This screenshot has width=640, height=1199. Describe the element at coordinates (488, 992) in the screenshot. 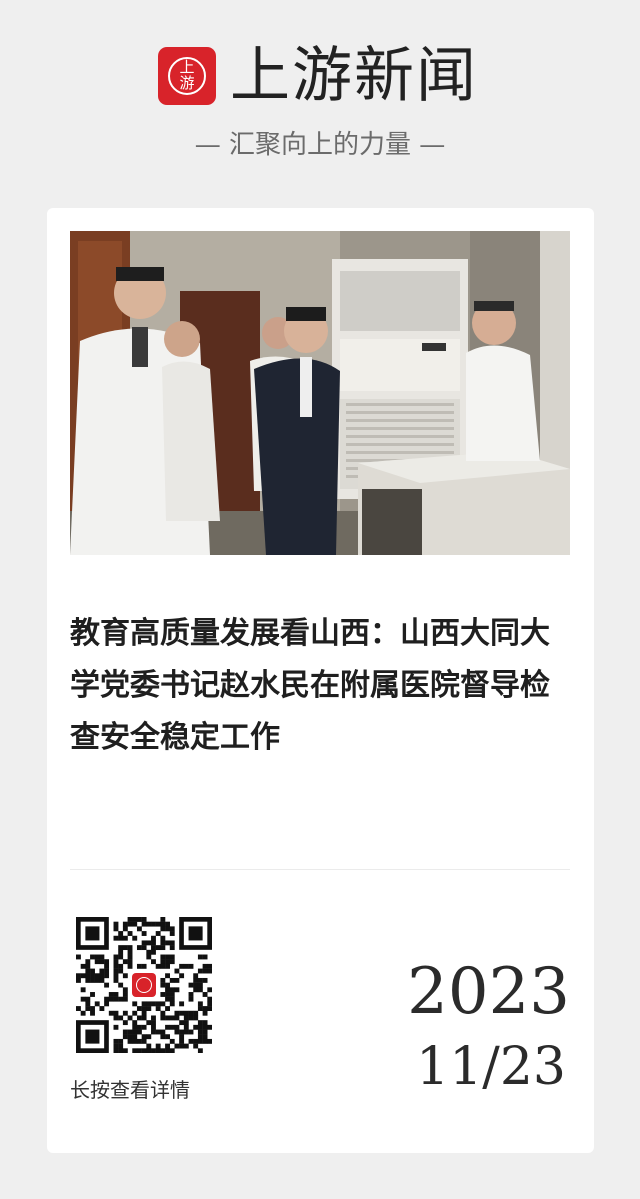

I see `publish-year: 2023` at that location.